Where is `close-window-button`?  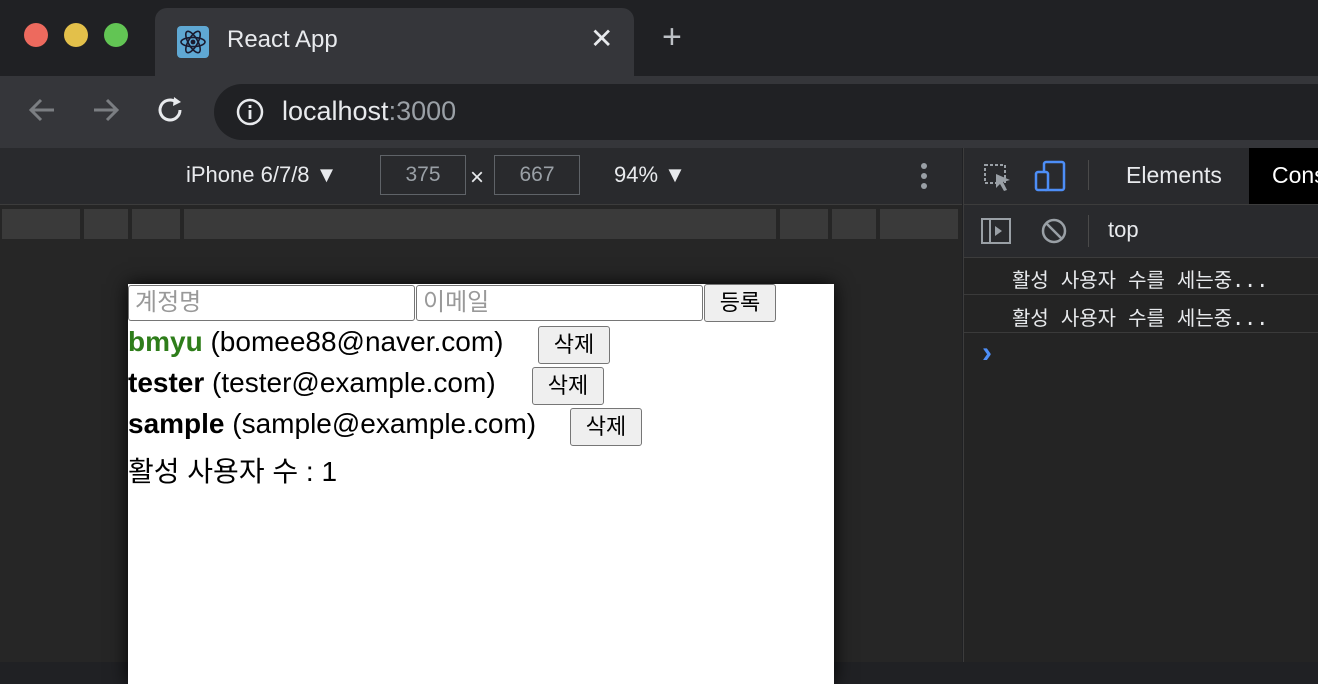 close-window-button is located at coordinates (36, 35).